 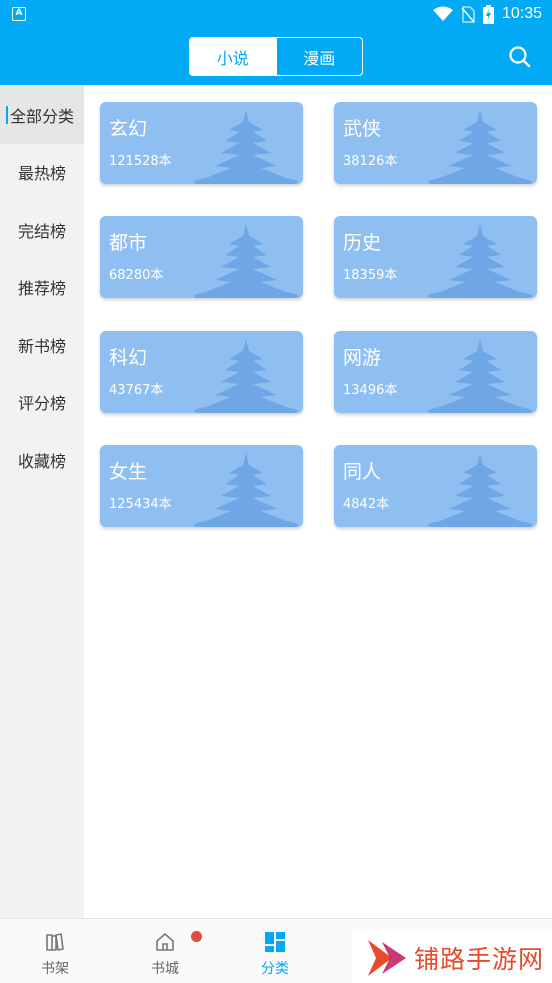 What do you see at coordinates (442, 13) in the screenshot?
I see `wifi-icon` at bounding box center [442, 13].